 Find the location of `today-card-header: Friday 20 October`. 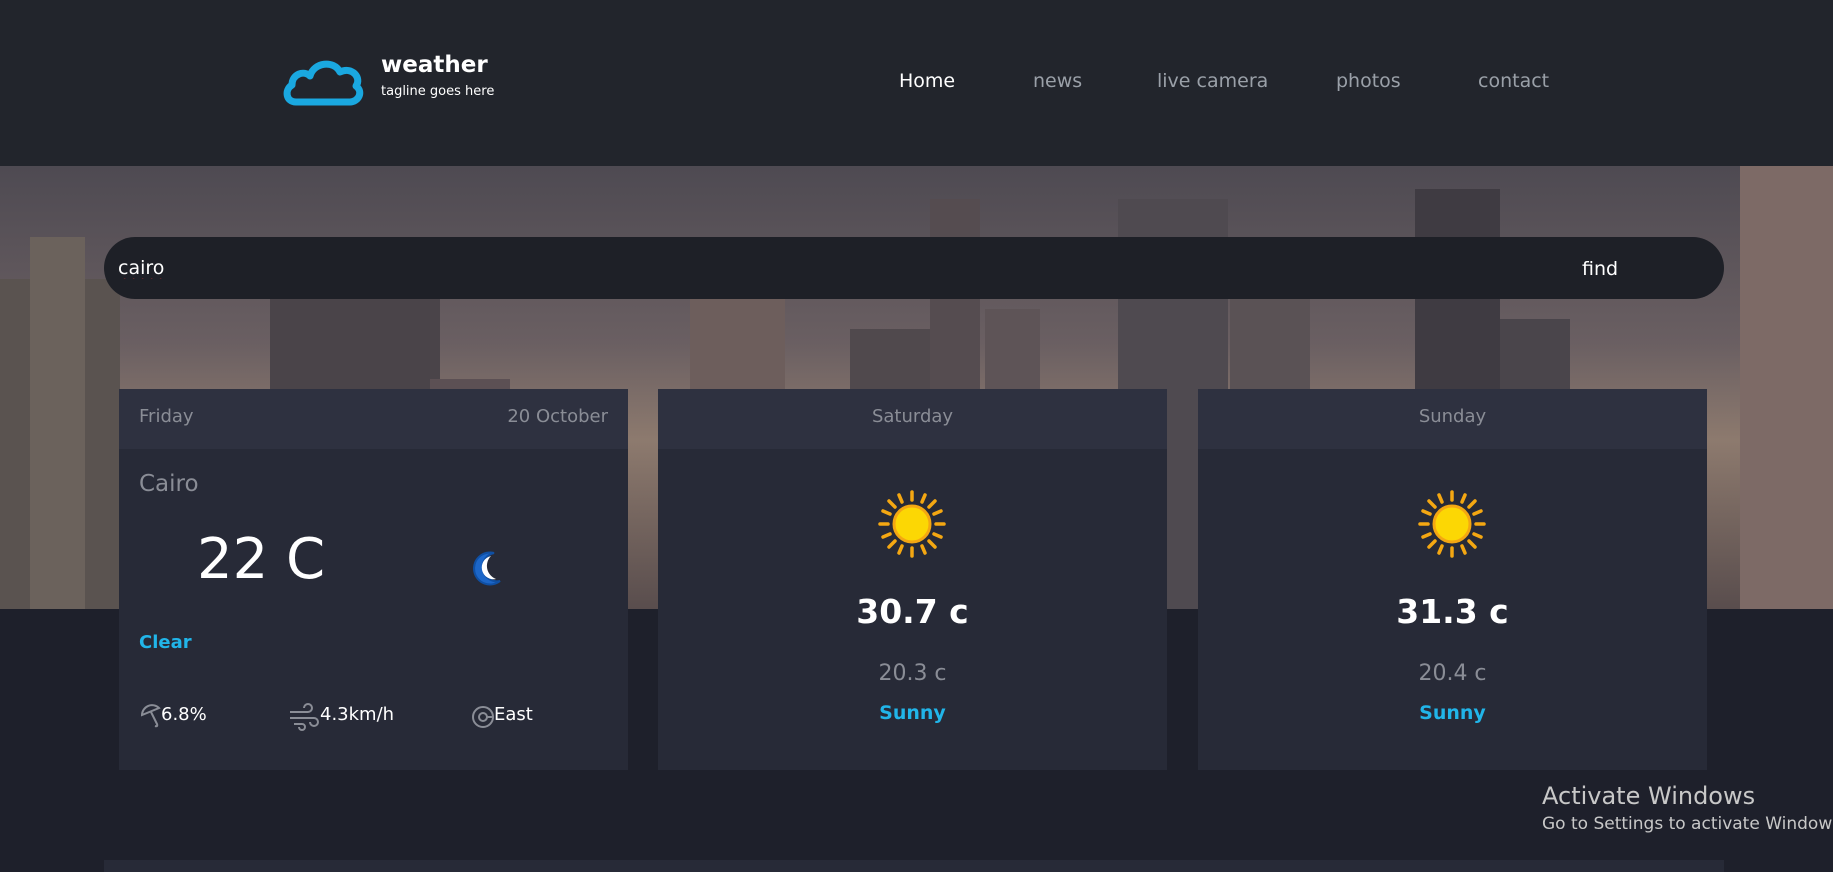

today-card-header: Friday 20 October is located at coordinates (373, 419).